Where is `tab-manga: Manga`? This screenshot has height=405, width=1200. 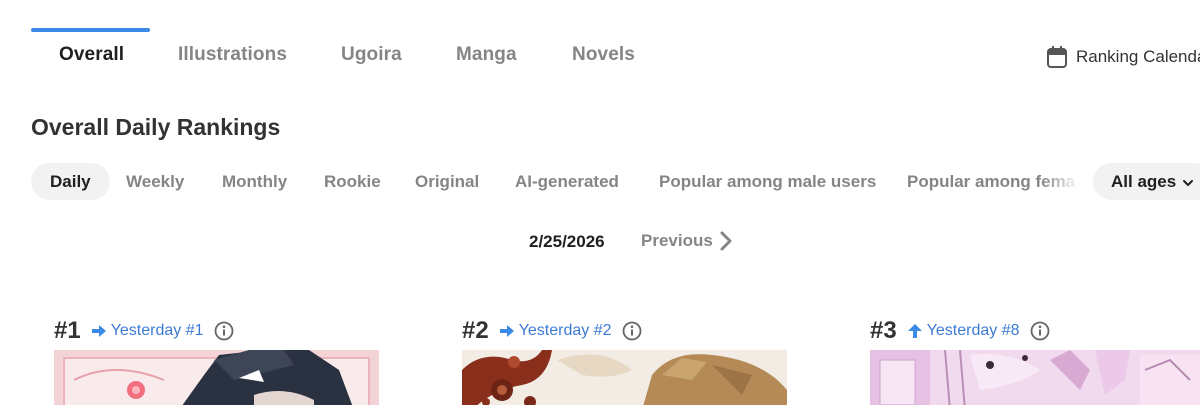
tab-manga: Manga is located at coordinates (486, 57).